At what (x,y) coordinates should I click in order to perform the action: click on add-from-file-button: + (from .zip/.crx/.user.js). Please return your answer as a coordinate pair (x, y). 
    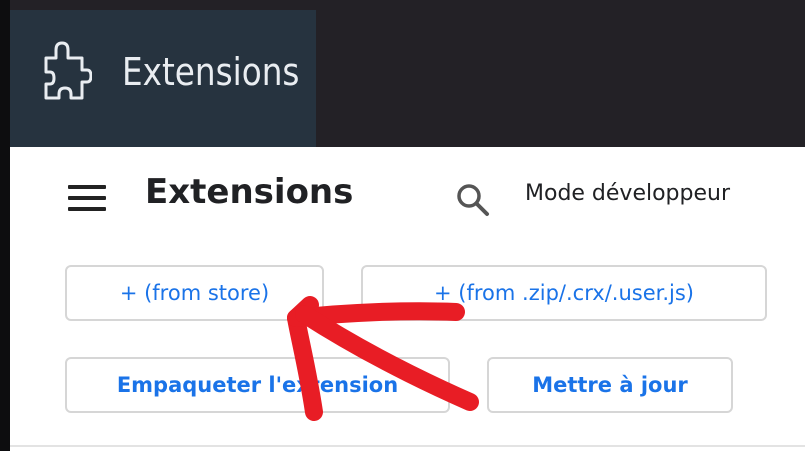
    Looking at the image, I should click on (564, 293).